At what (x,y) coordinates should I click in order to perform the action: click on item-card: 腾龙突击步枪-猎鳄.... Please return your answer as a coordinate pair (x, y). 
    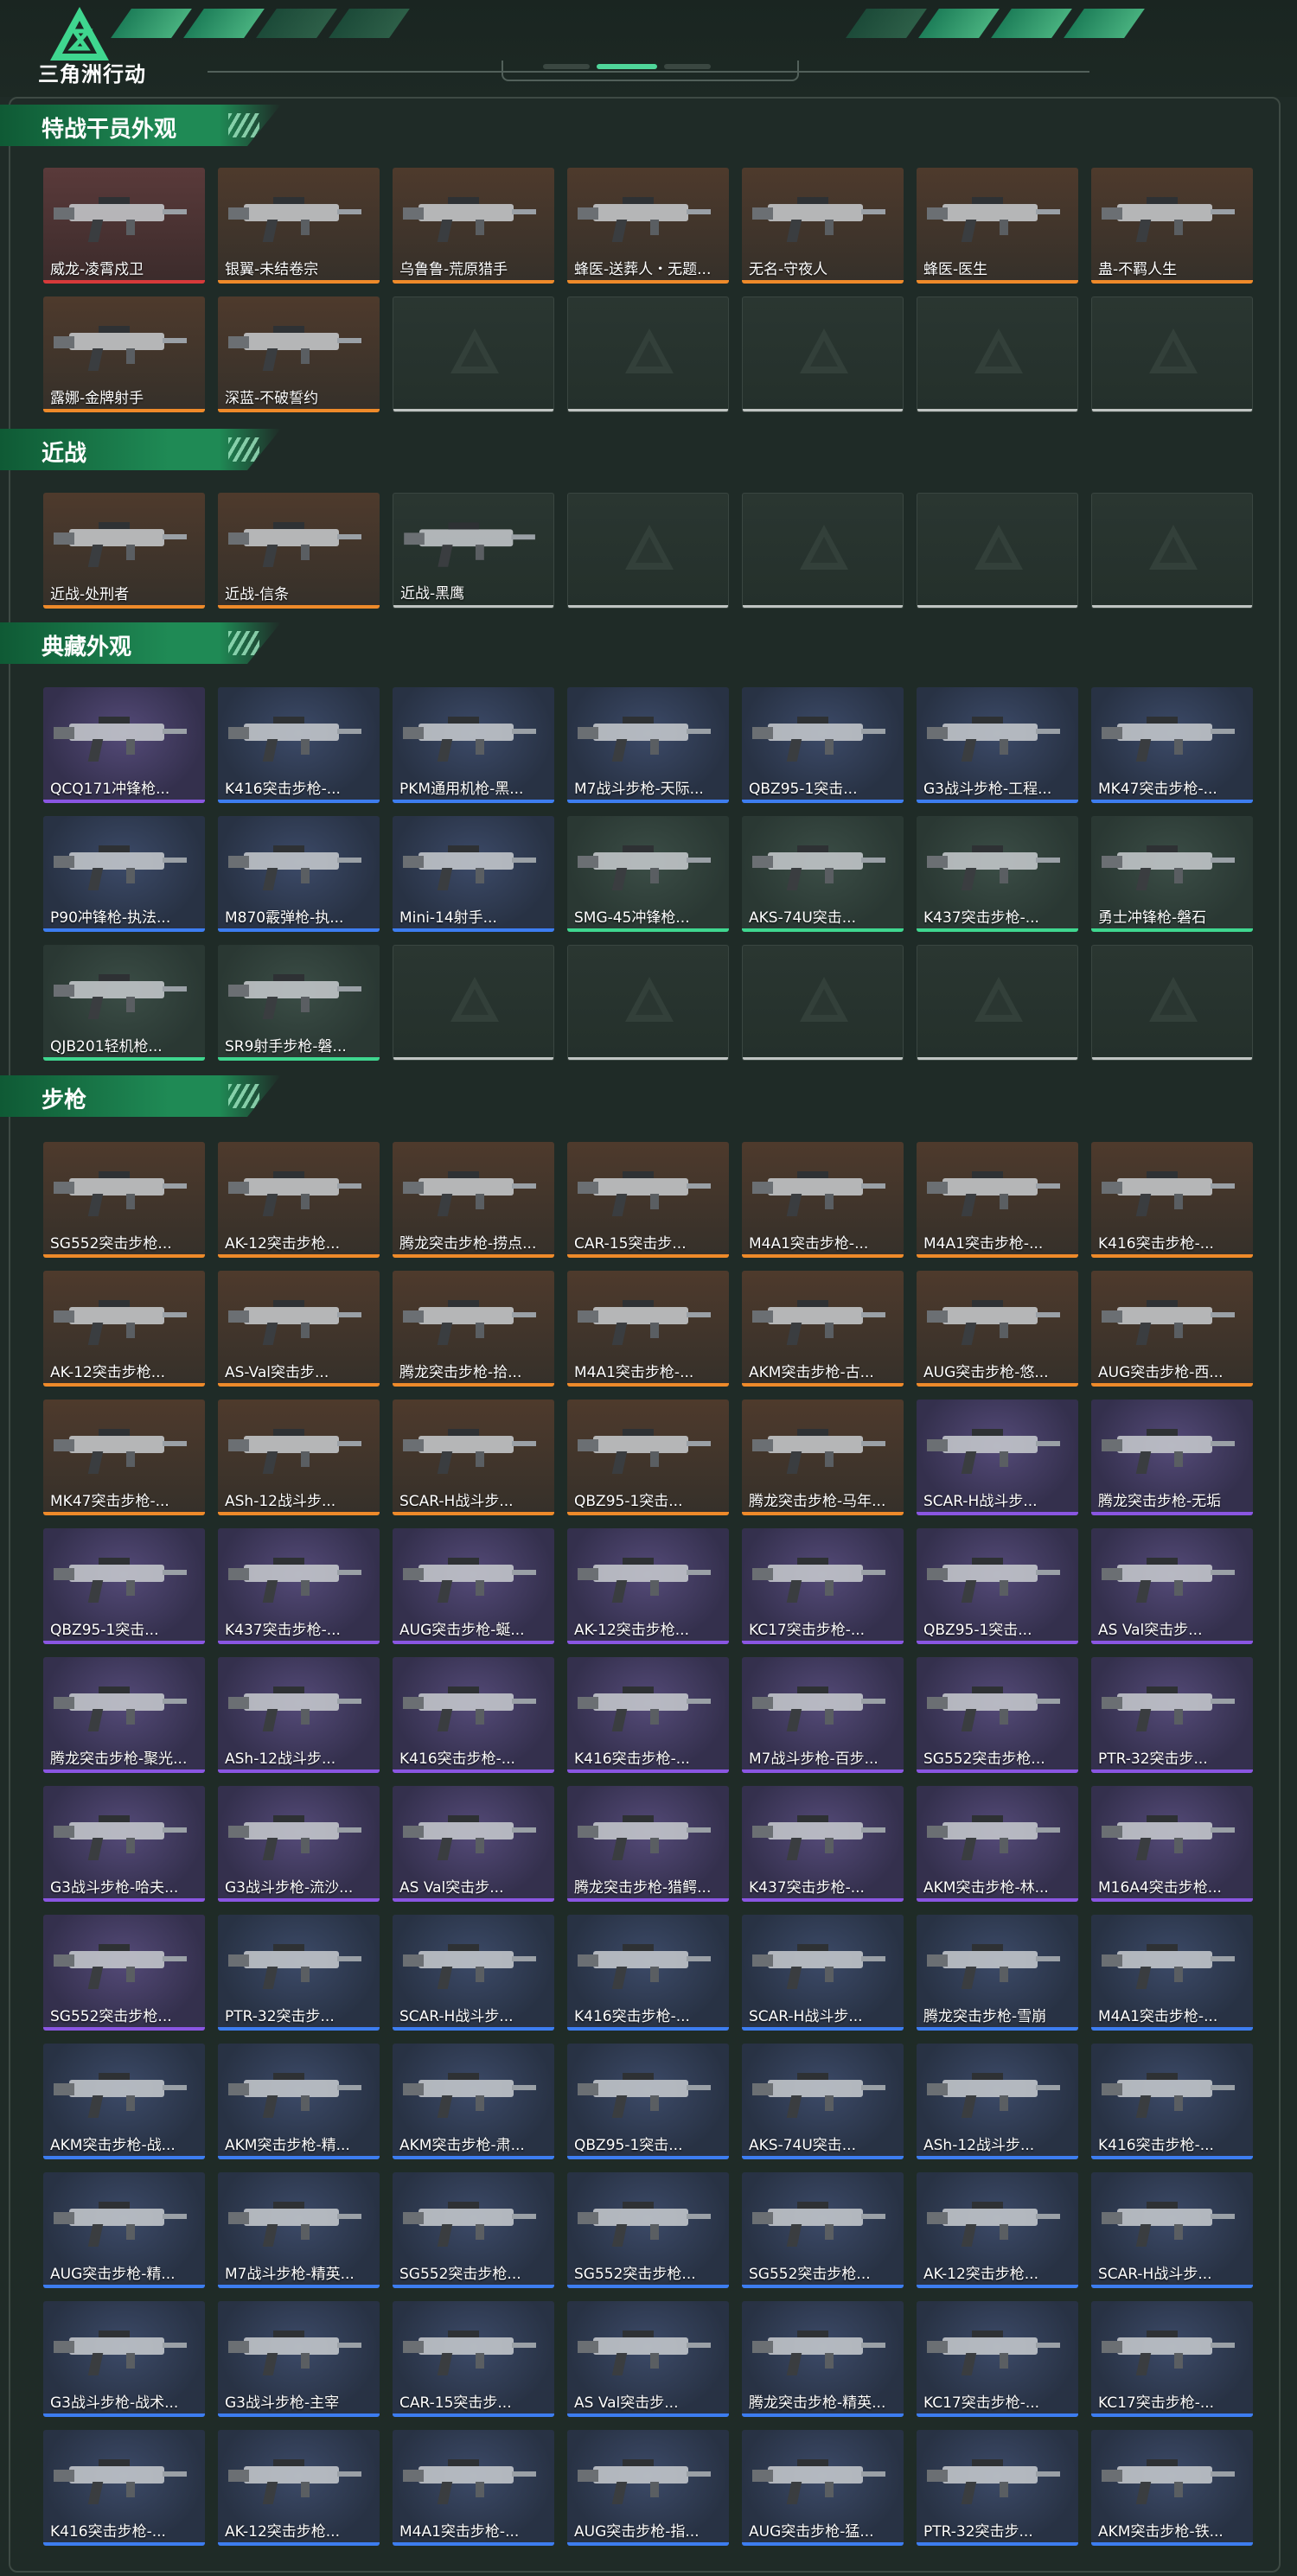
    Looking at the image, I should click on (648, 1844).